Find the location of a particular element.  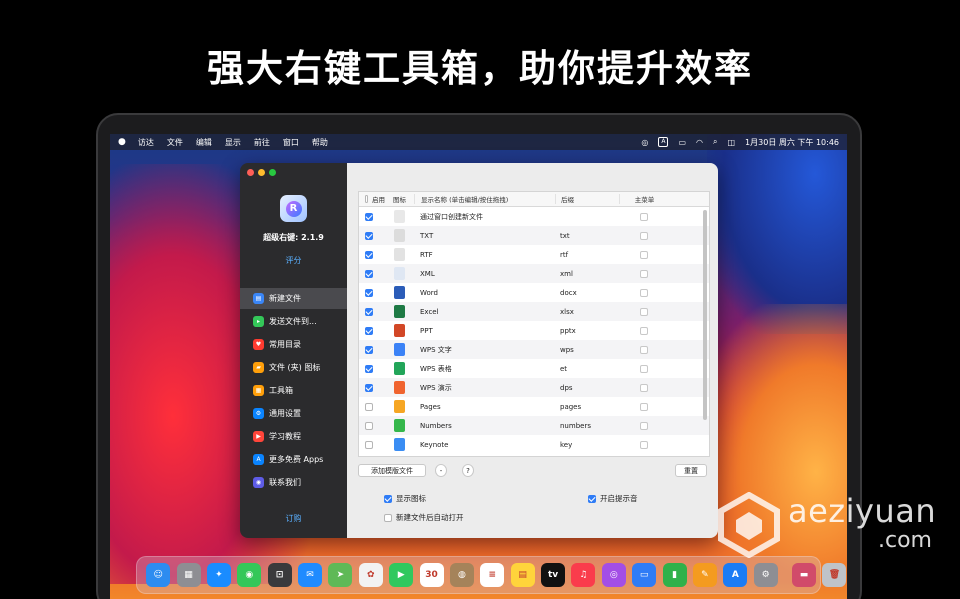

row-suffix: numbers is located at coordinates (587, 426).